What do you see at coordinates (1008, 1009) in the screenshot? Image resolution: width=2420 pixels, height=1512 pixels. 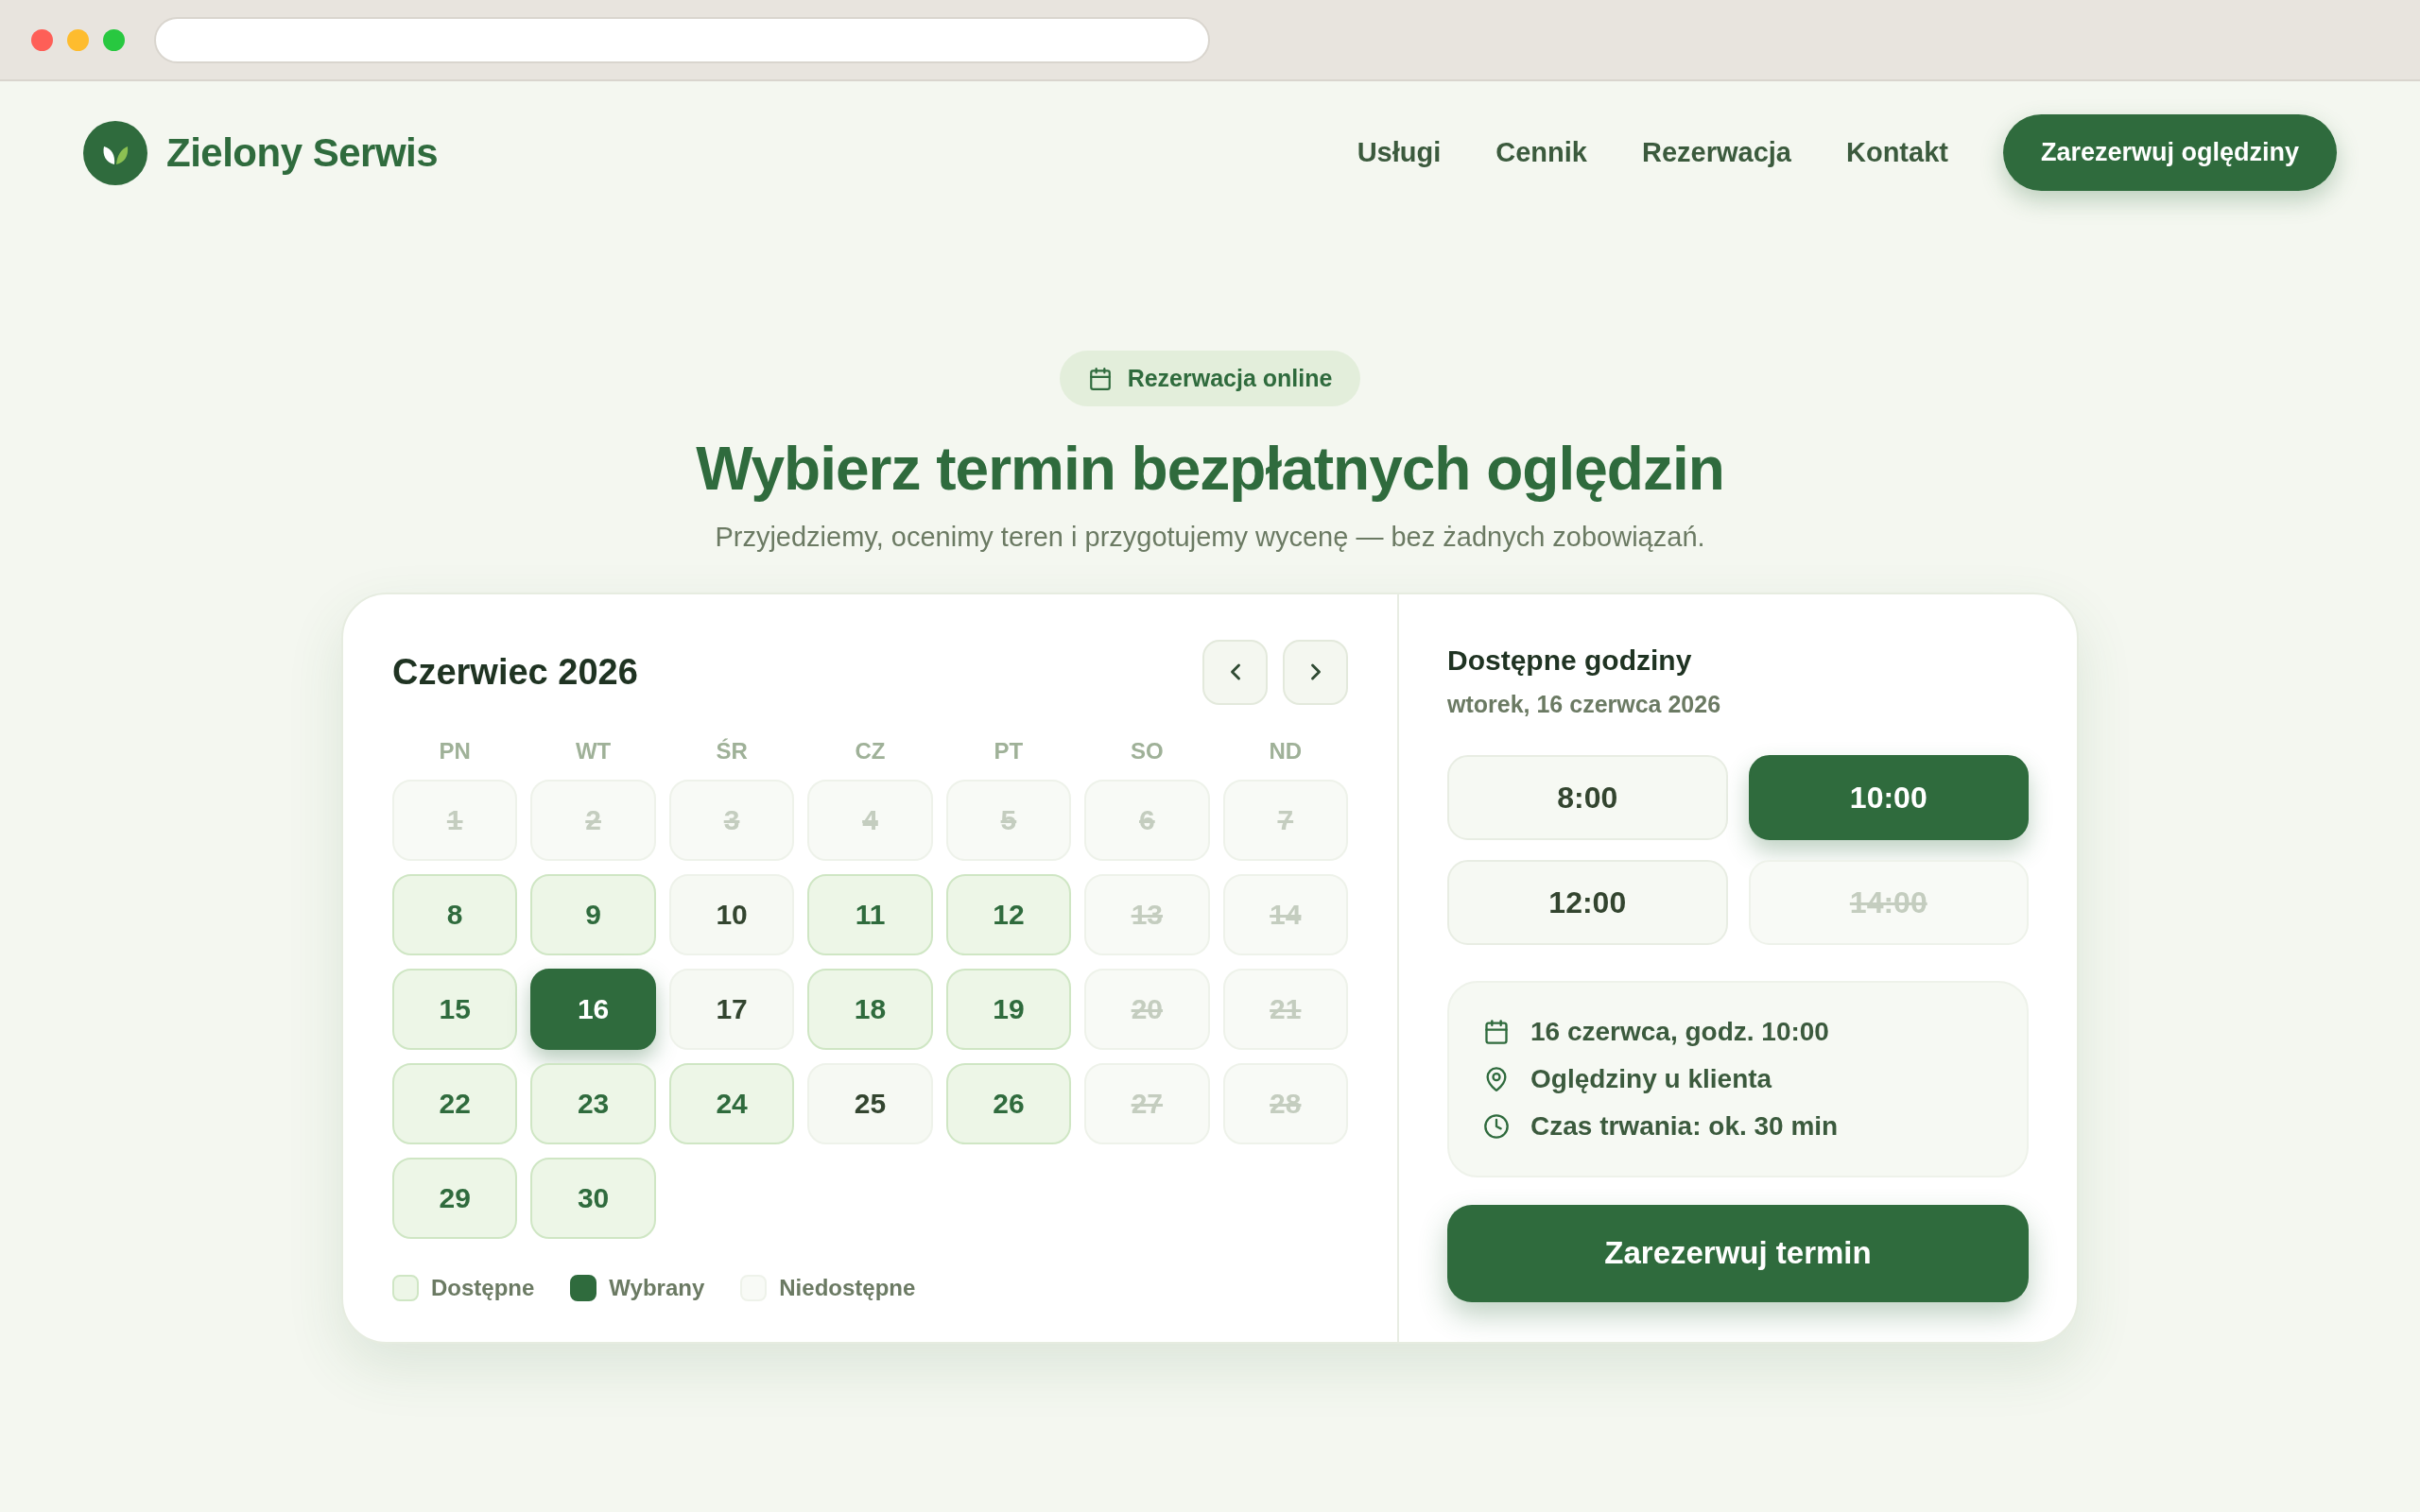 I see `calendar-day: 19` at bounding box center [1008, 1009].